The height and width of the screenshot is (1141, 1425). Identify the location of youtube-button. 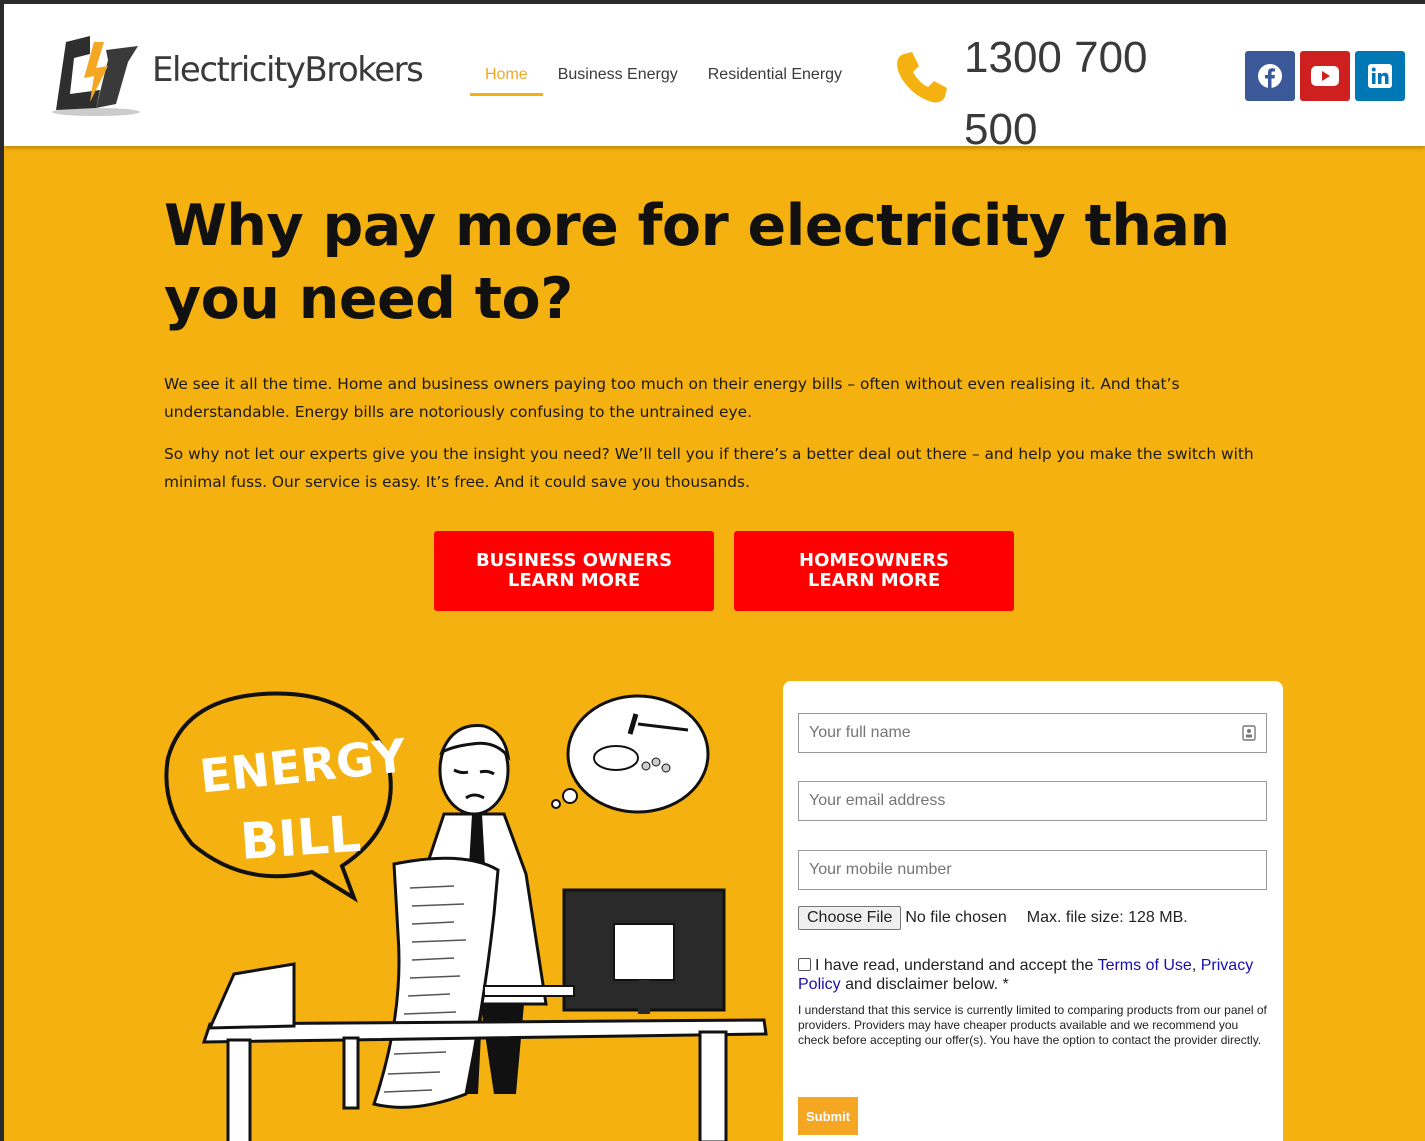
(1325, 76).